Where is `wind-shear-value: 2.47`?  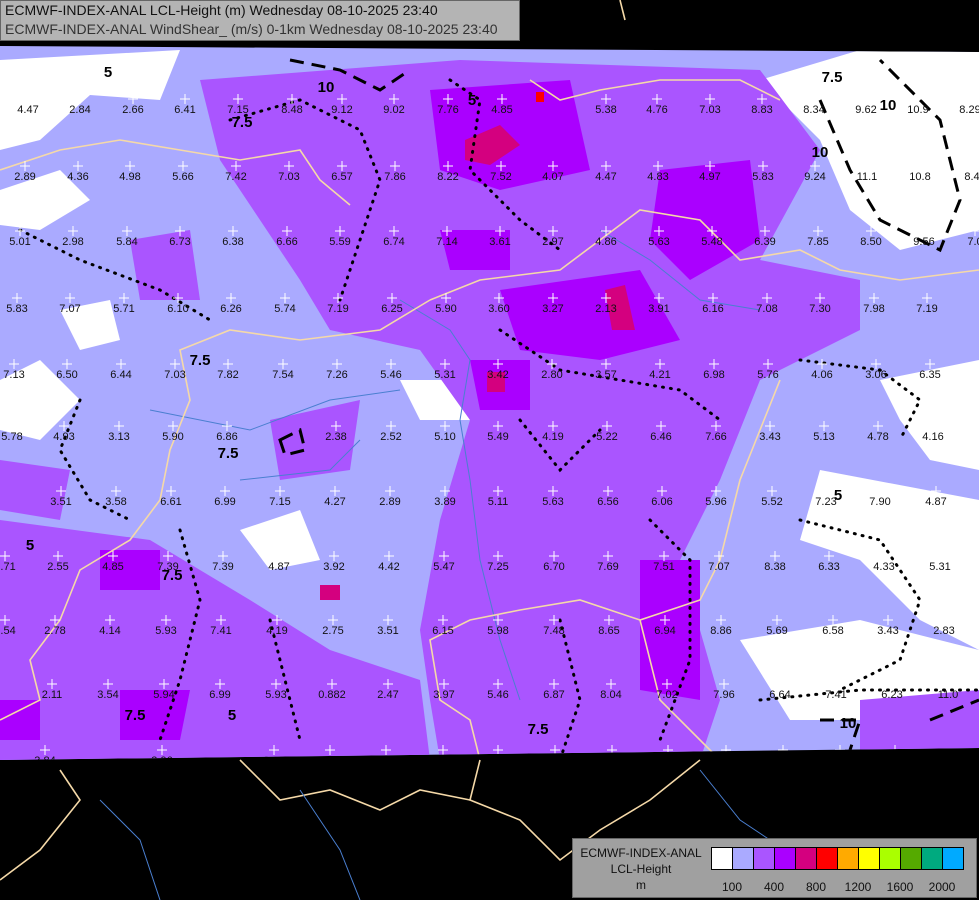
wind-shear-value: 2.47 is located at coordinates (387, 695).